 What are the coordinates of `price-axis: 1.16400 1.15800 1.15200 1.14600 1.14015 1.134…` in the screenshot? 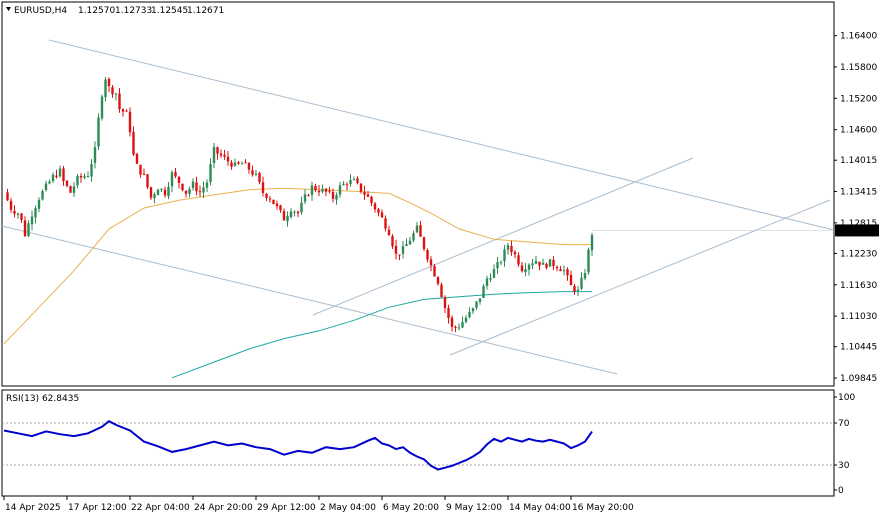 It's located at (855, 208).